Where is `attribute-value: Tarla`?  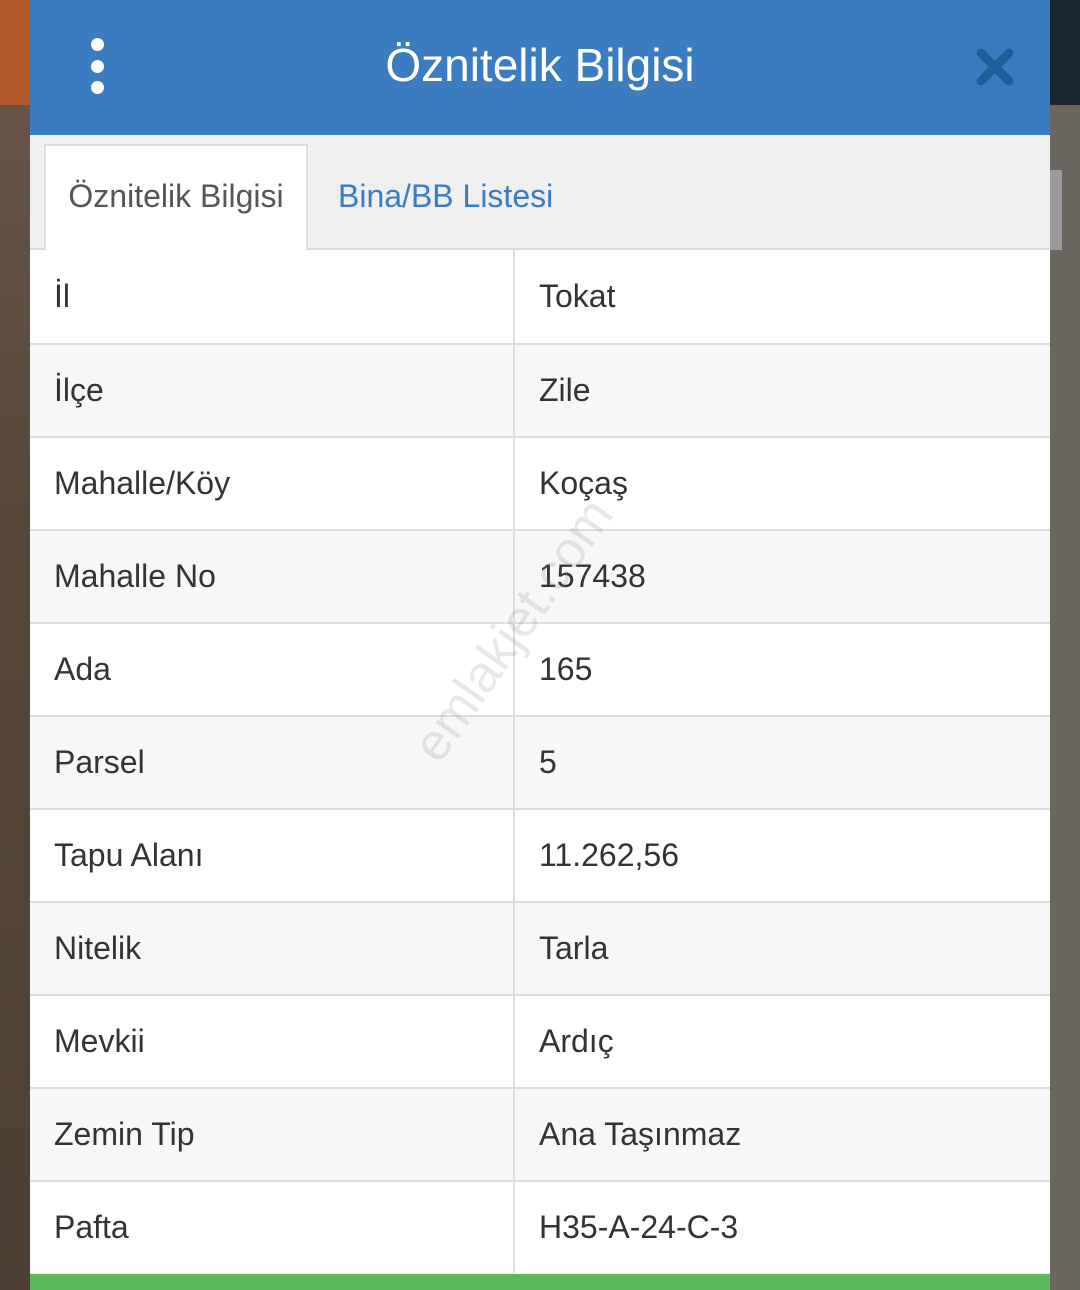
attribute-value: Tarla is located at coordinates (574, 948).